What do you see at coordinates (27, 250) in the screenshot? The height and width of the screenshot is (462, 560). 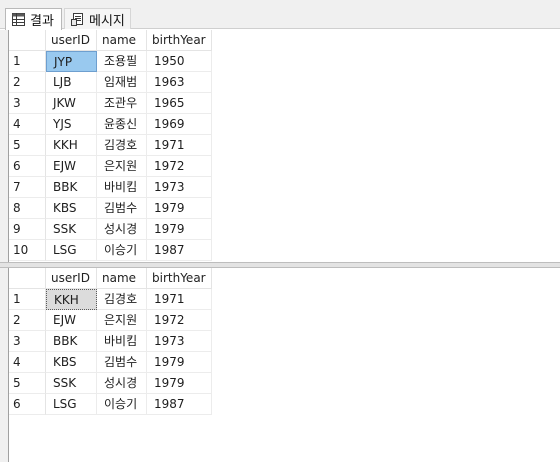 I see `row-number: 10` at bounding box center [27, 250].